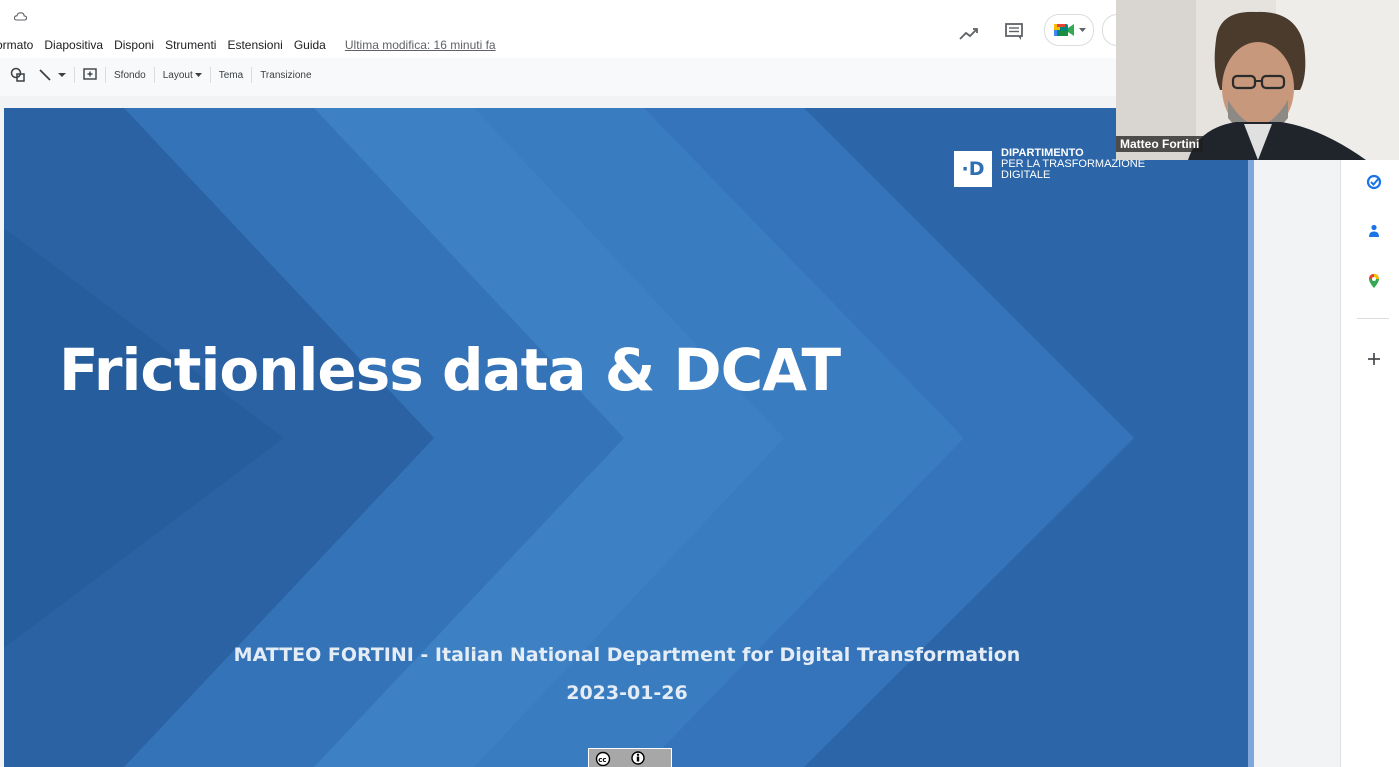  I want to click on menu-arrange: Disponi, so click(134, 45).